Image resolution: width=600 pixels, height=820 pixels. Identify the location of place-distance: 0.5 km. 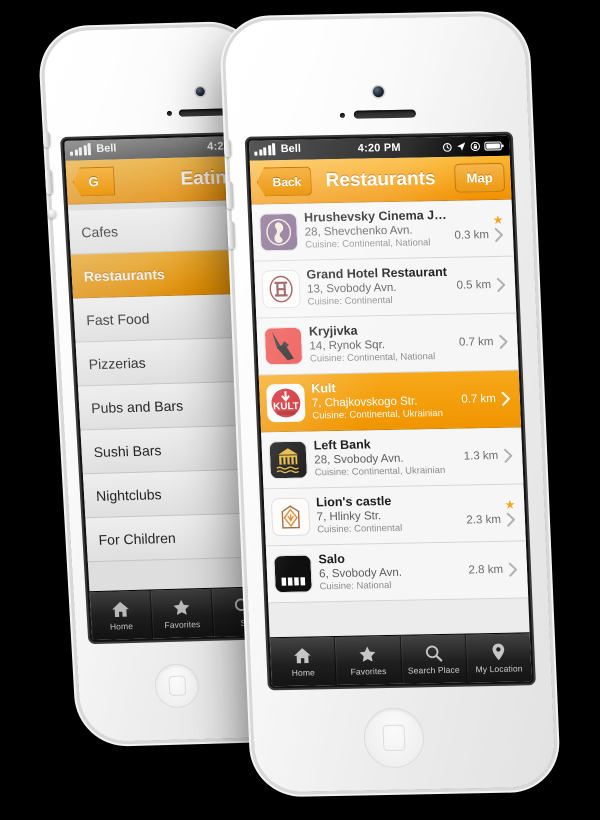
(474, 285).